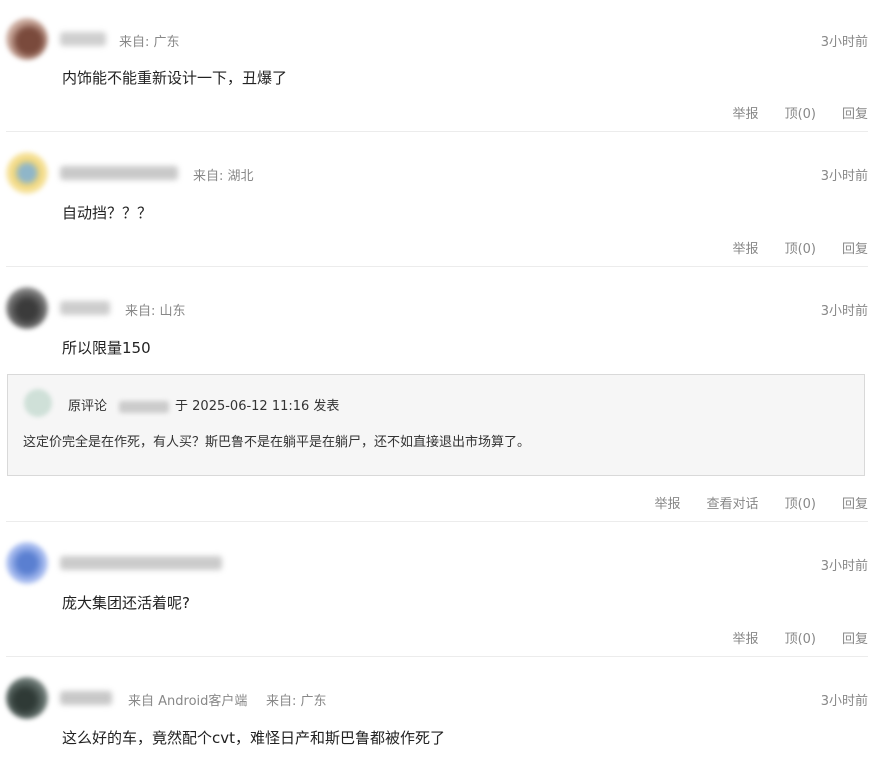 The width and height of the screenshot is (884, 764). I want to click on comment-text: 自动挡？？？, so click(107, 213).